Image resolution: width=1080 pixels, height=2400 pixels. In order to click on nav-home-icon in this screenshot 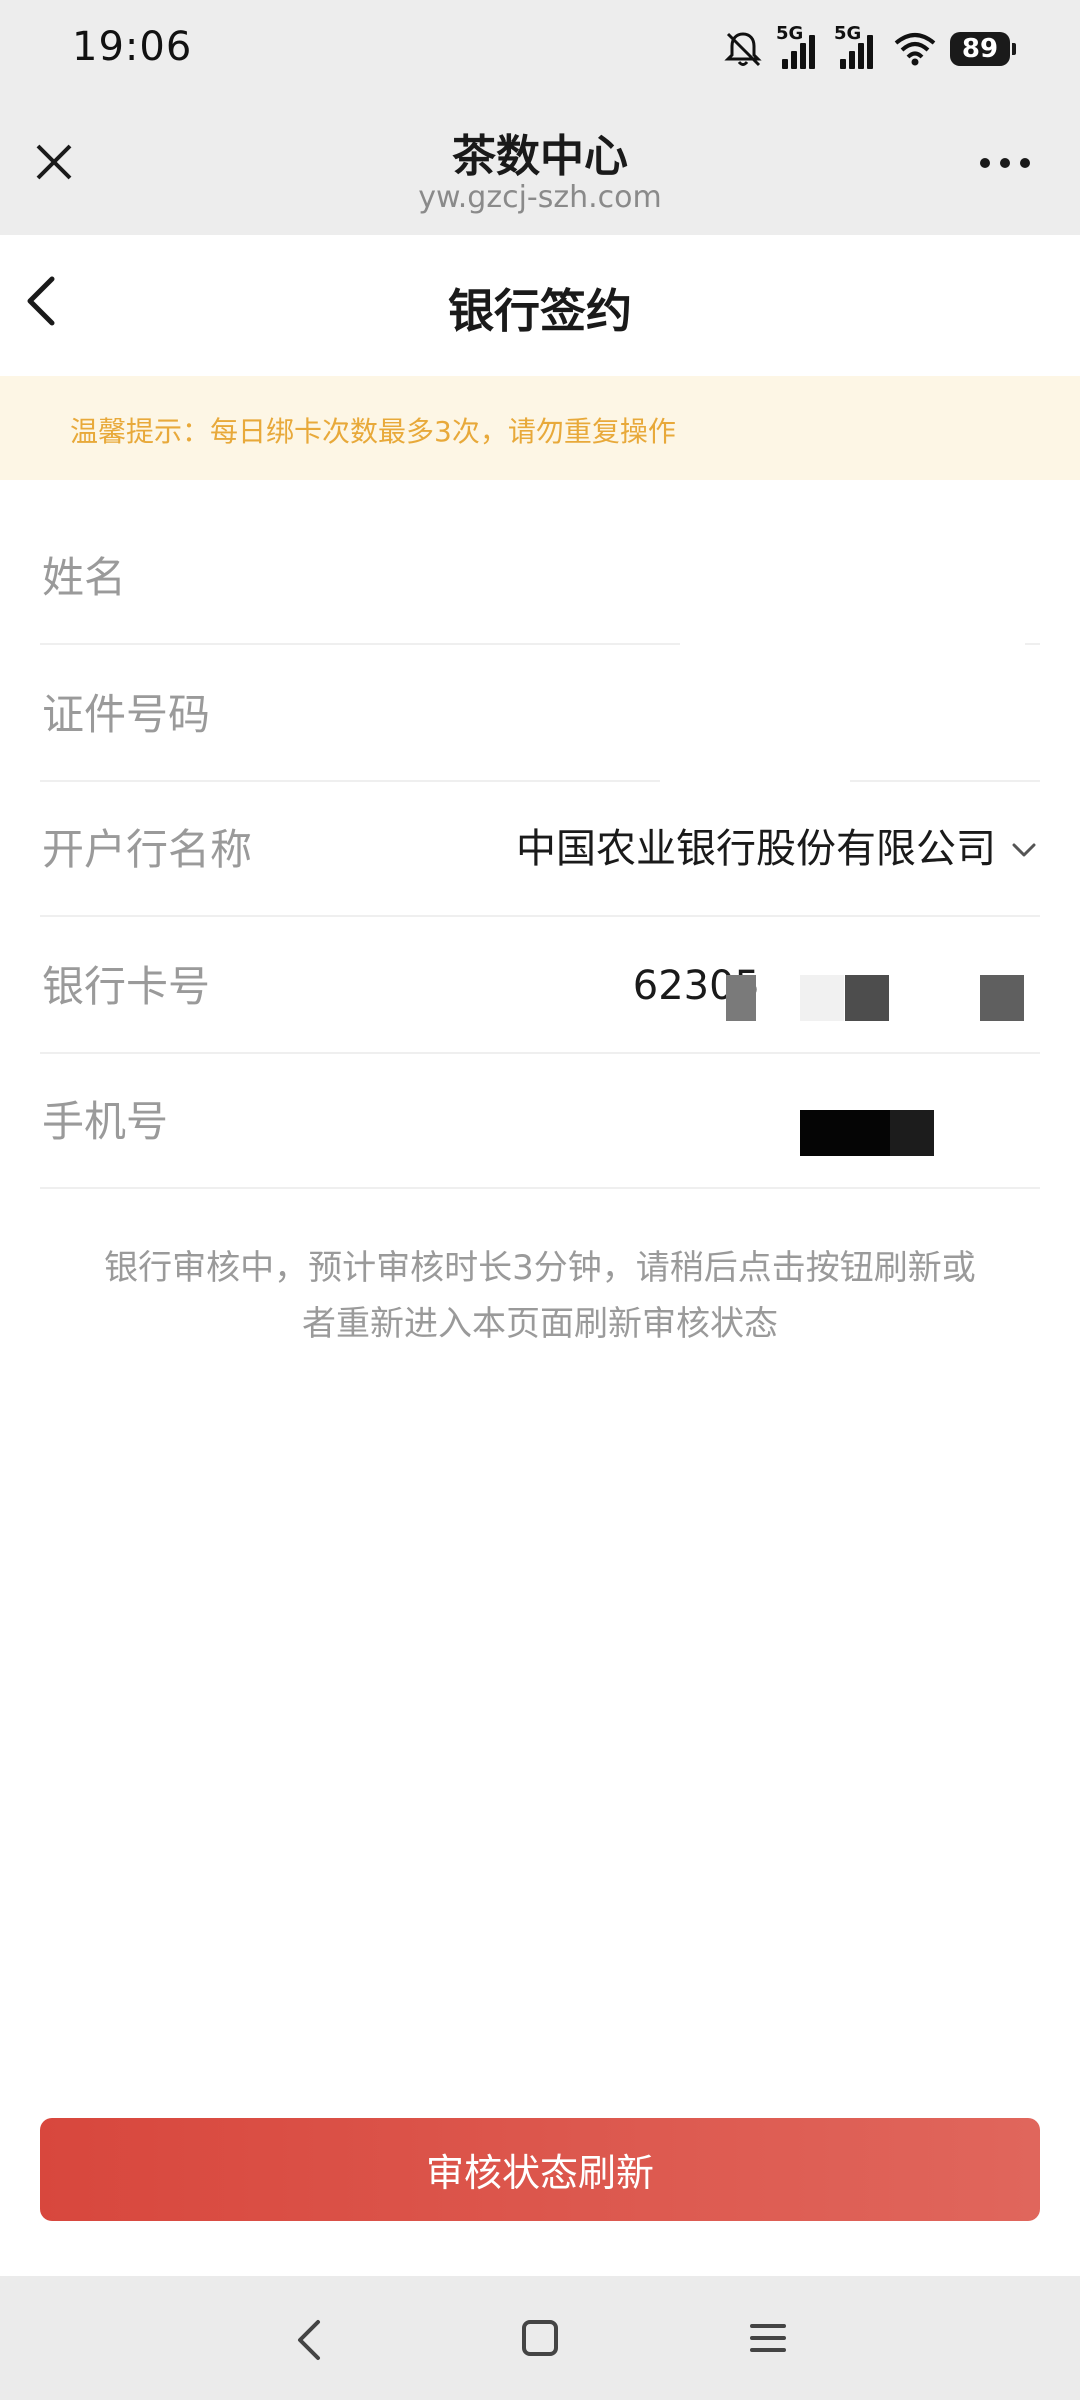, I will do `click(540, 2338)`.